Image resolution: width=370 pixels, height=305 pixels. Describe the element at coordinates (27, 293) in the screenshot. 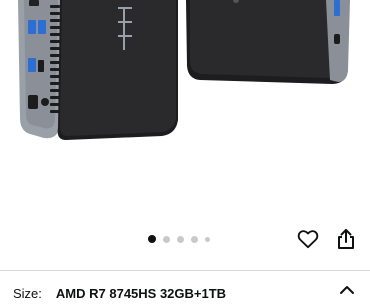

I see `size-label: Size:` at that location.